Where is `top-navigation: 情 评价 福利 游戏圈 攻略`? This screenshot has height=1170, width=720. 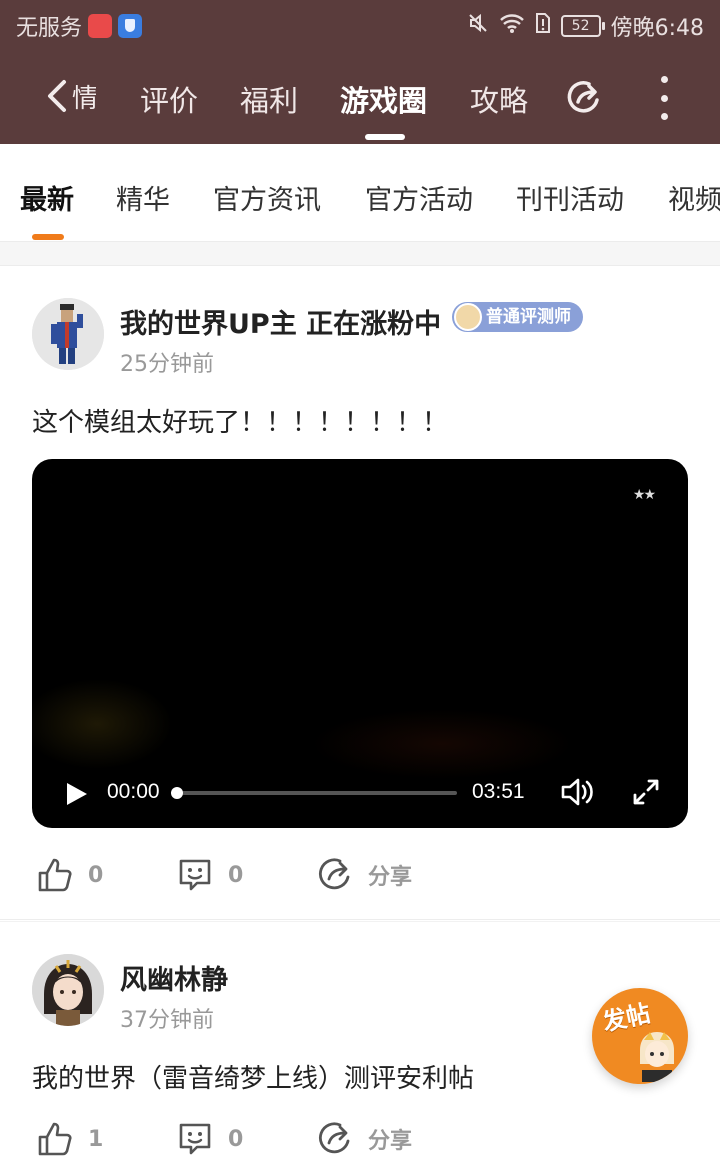 top-navigation: 情 评价 福利 游戏圈 攻略 is located at coordinates (360, 97).